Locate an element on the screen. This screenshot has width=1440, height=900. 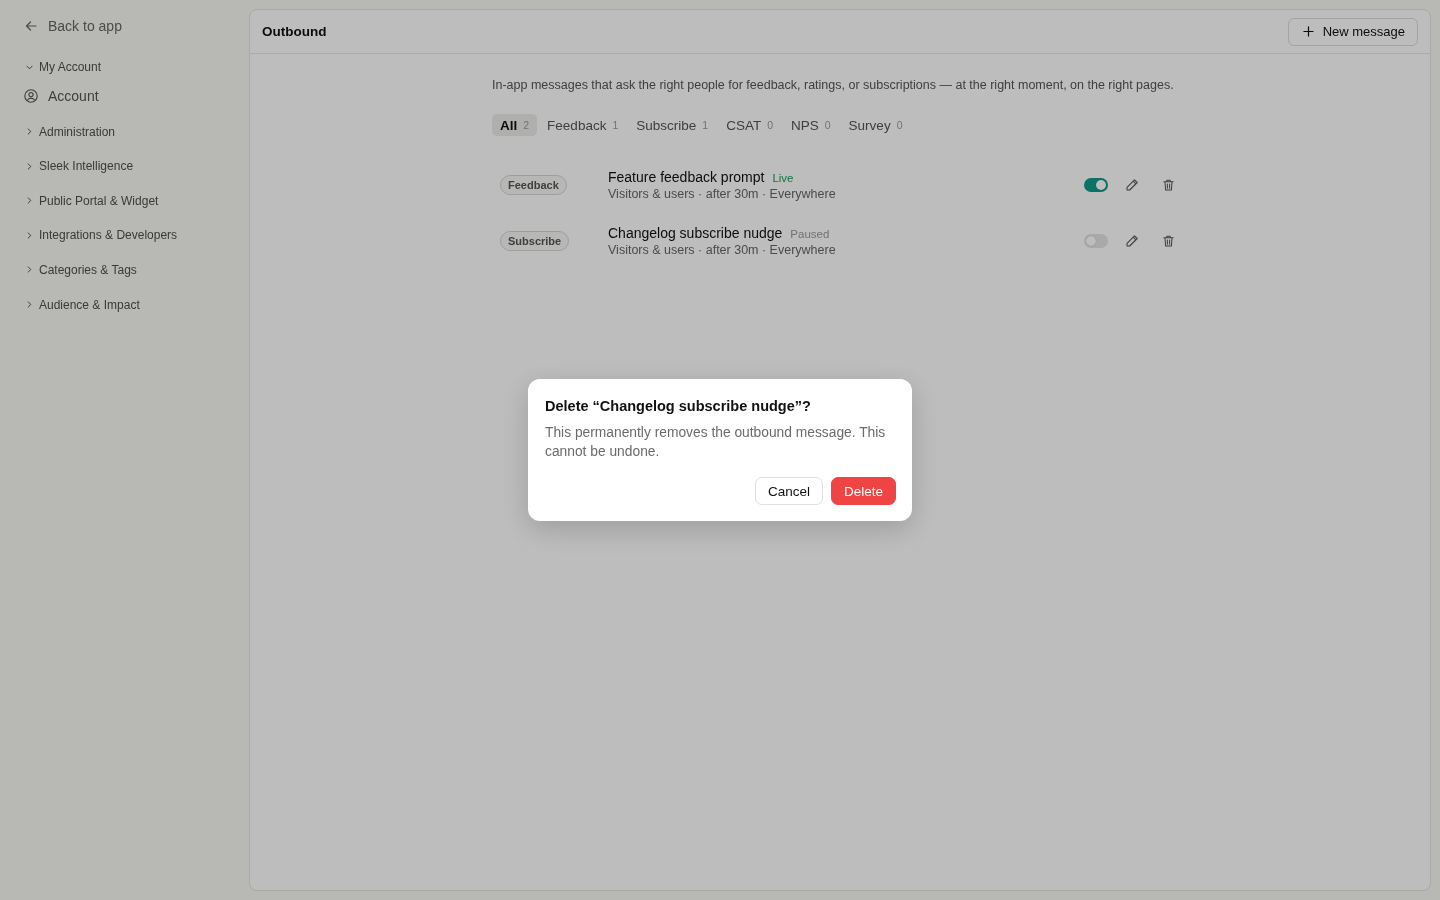
nav-section-header: Administration is located at coordinates (70, 131).